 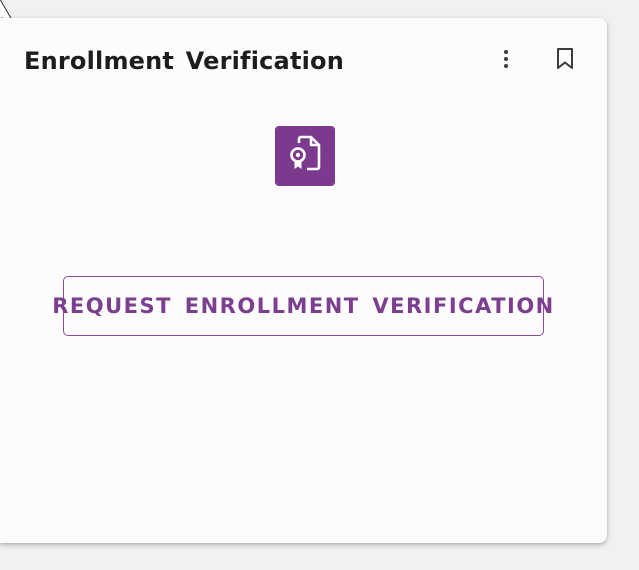 I want to click on bookmark-button, so click(x=565, y=61).